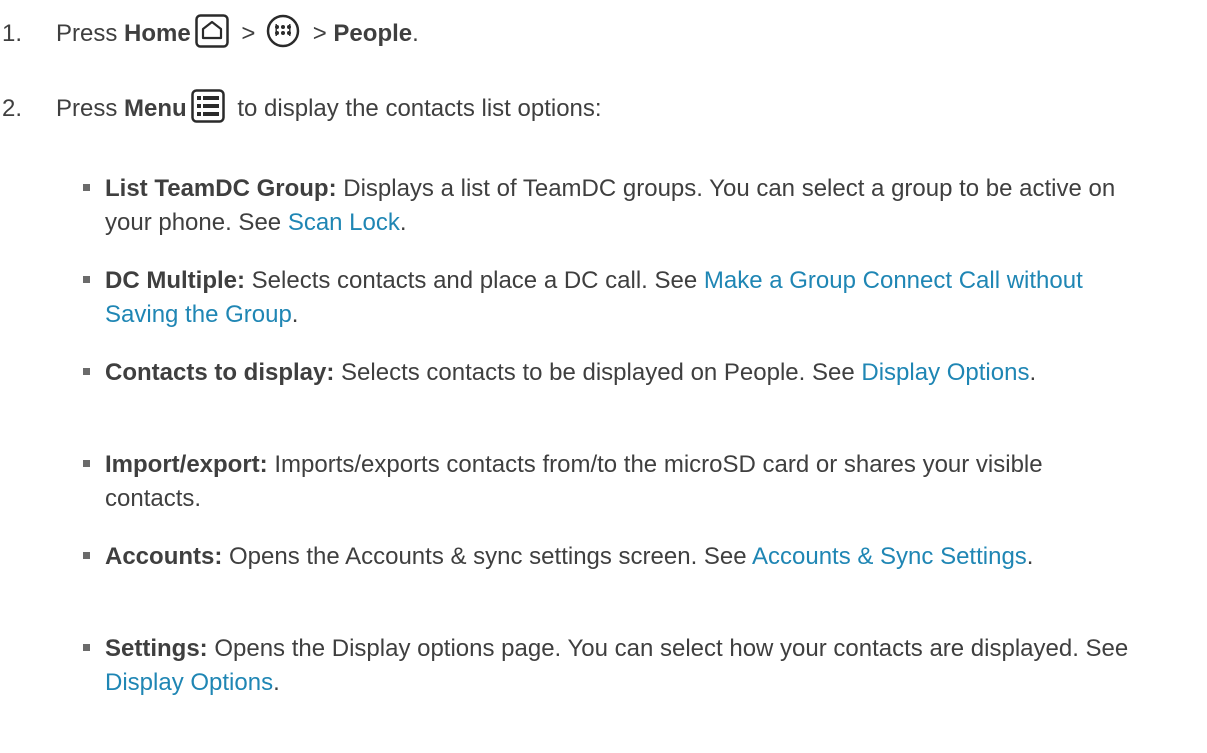  I want to click on menu-icon, so click(207, 109).